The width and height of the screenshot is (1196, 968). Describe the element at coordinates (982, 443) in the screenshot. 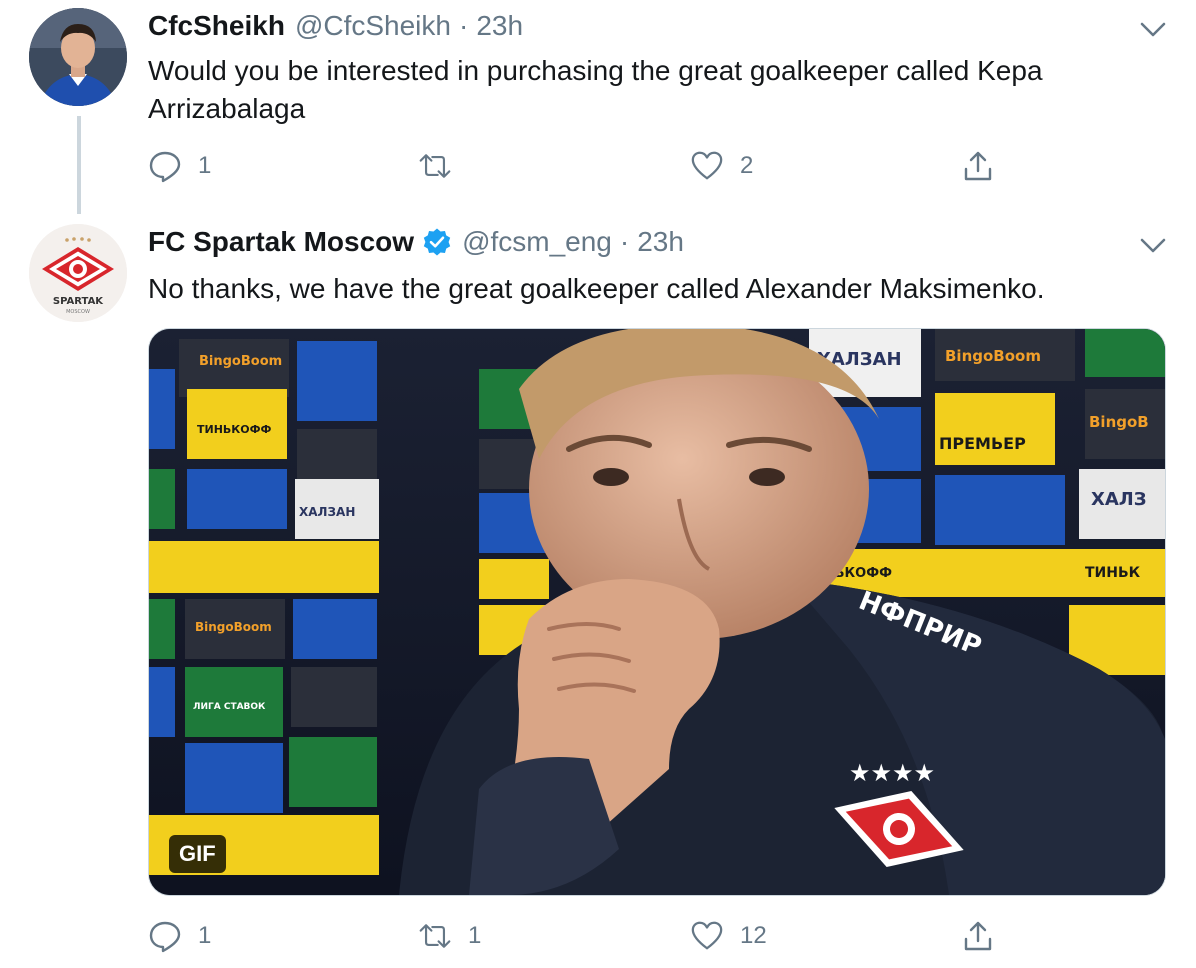

I see `svg-text: ПРЕМЬЕР` at that location.